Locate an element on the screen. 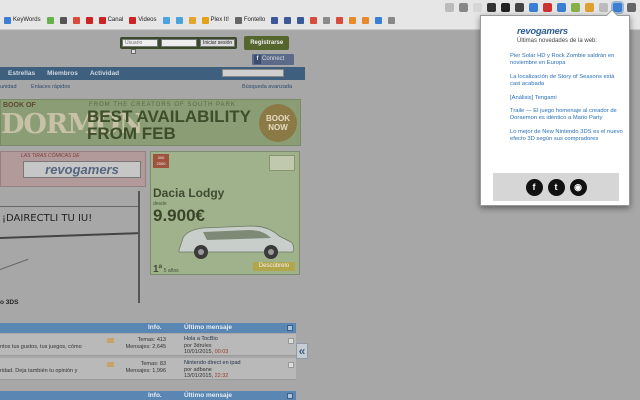 The image size is (640, 400). m-icon is located at coordinates (505, 7).